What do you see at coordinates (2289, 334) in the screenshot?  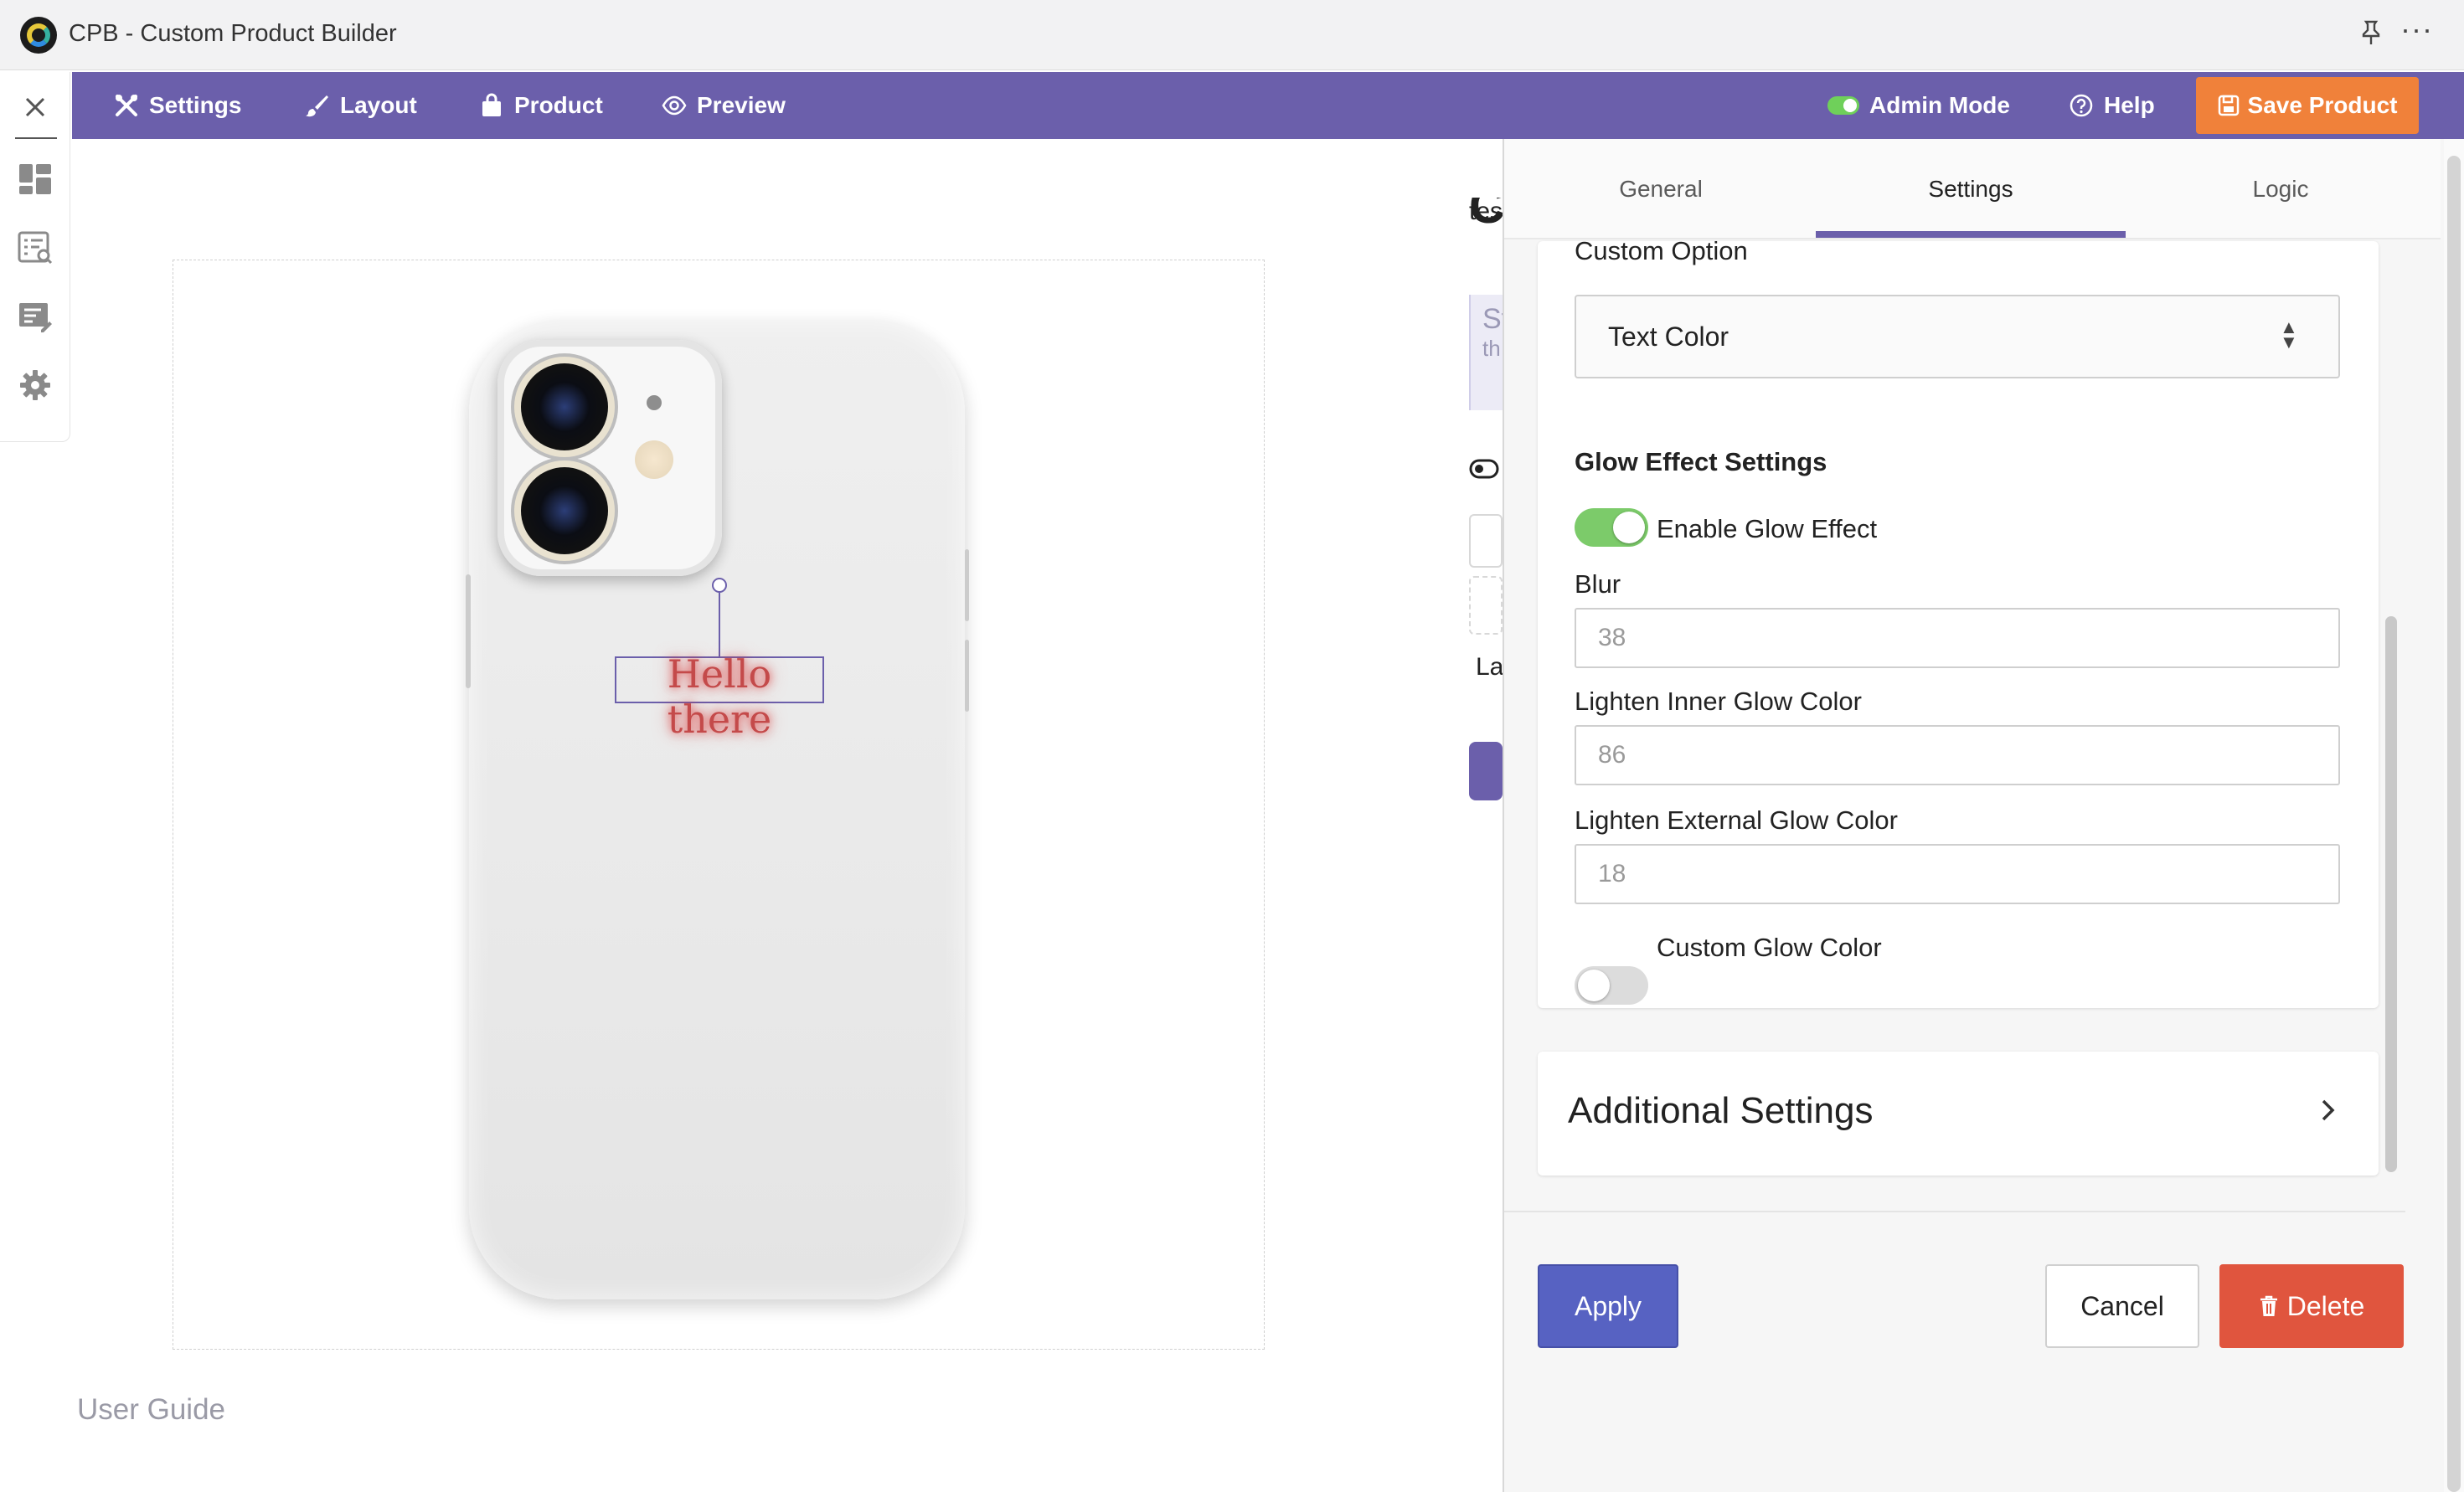 I see `select-arrows-icon: ▲ ▼` at bounding box center [2289, 334].